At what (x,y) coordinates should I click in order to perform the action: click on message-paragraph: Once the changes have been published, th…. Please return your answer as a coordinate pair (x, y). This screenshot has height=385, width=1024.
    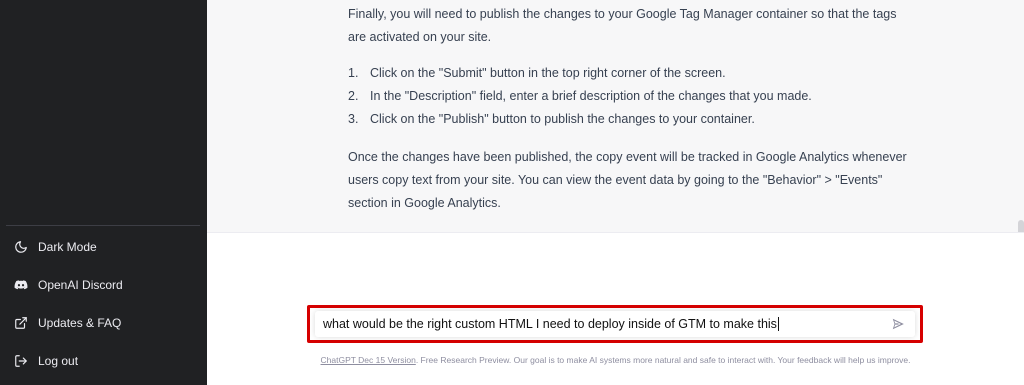
    Looking at the image, I should click on (627, 180).